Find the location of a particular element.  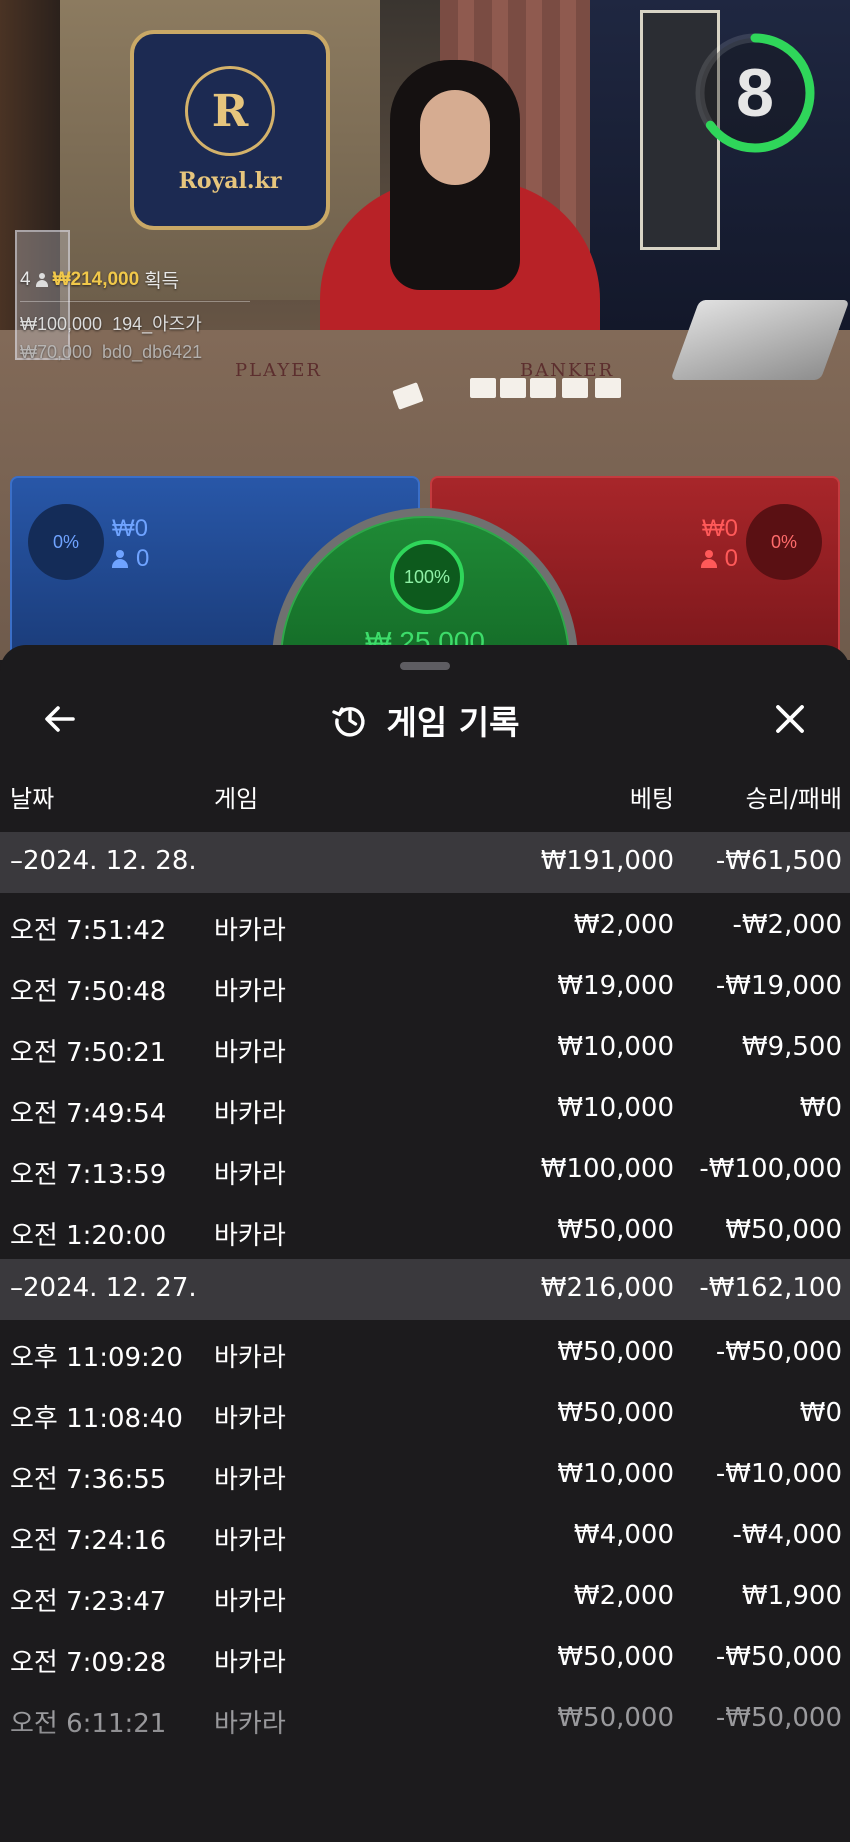

column-header-game: 게임 is located at coordinates (236, 796).